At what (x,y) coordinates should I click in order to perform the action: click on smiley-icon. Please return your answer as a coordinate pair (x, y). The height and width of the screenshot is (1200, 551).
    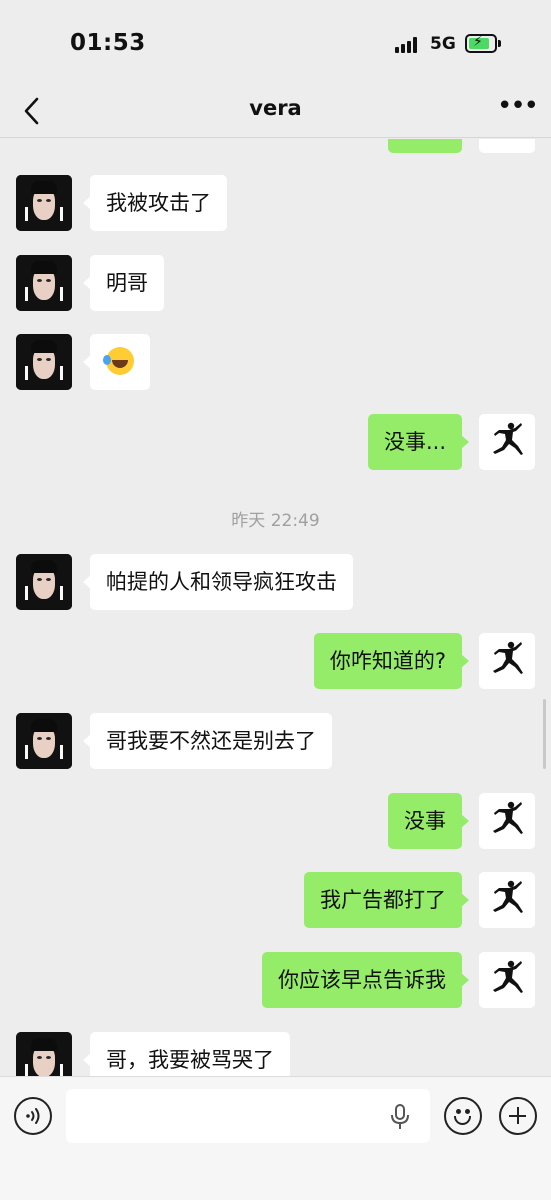
    Looking at the image, I should click on (458, 1111).